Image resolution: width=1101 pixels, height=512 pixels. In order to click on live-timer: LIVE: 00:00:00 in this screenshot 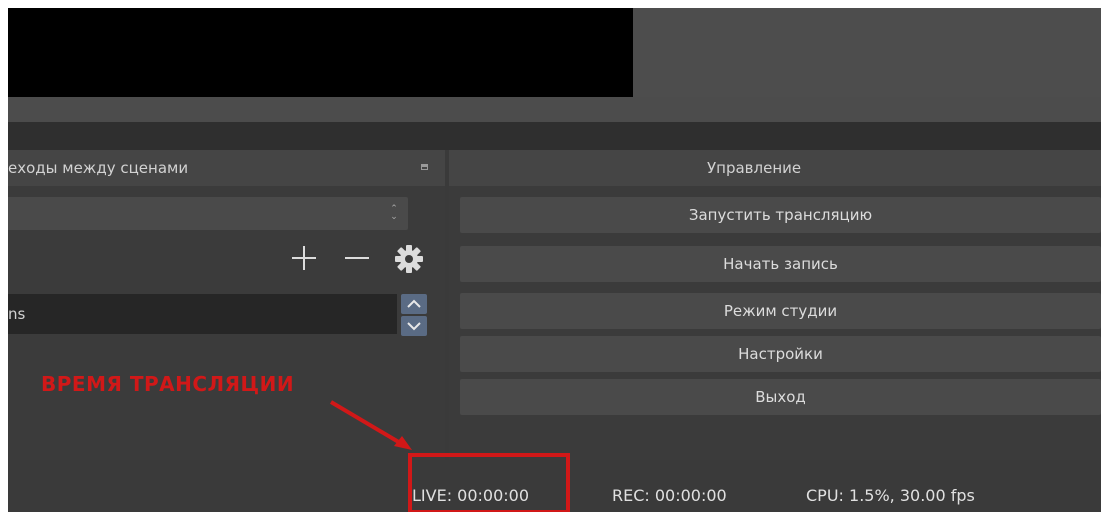, I will do `click(471, 495)`.